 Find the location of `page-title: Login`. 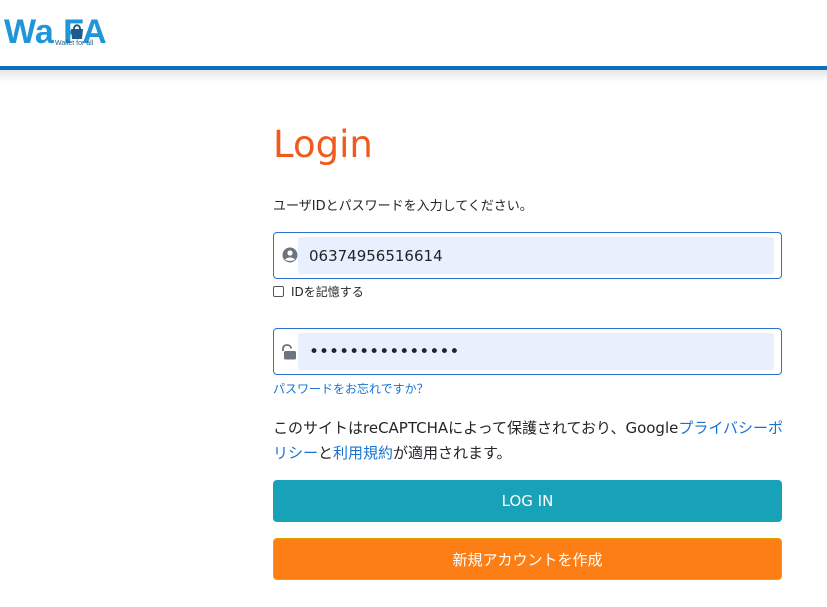

page-title: Login is located at coordinates (323, 144).